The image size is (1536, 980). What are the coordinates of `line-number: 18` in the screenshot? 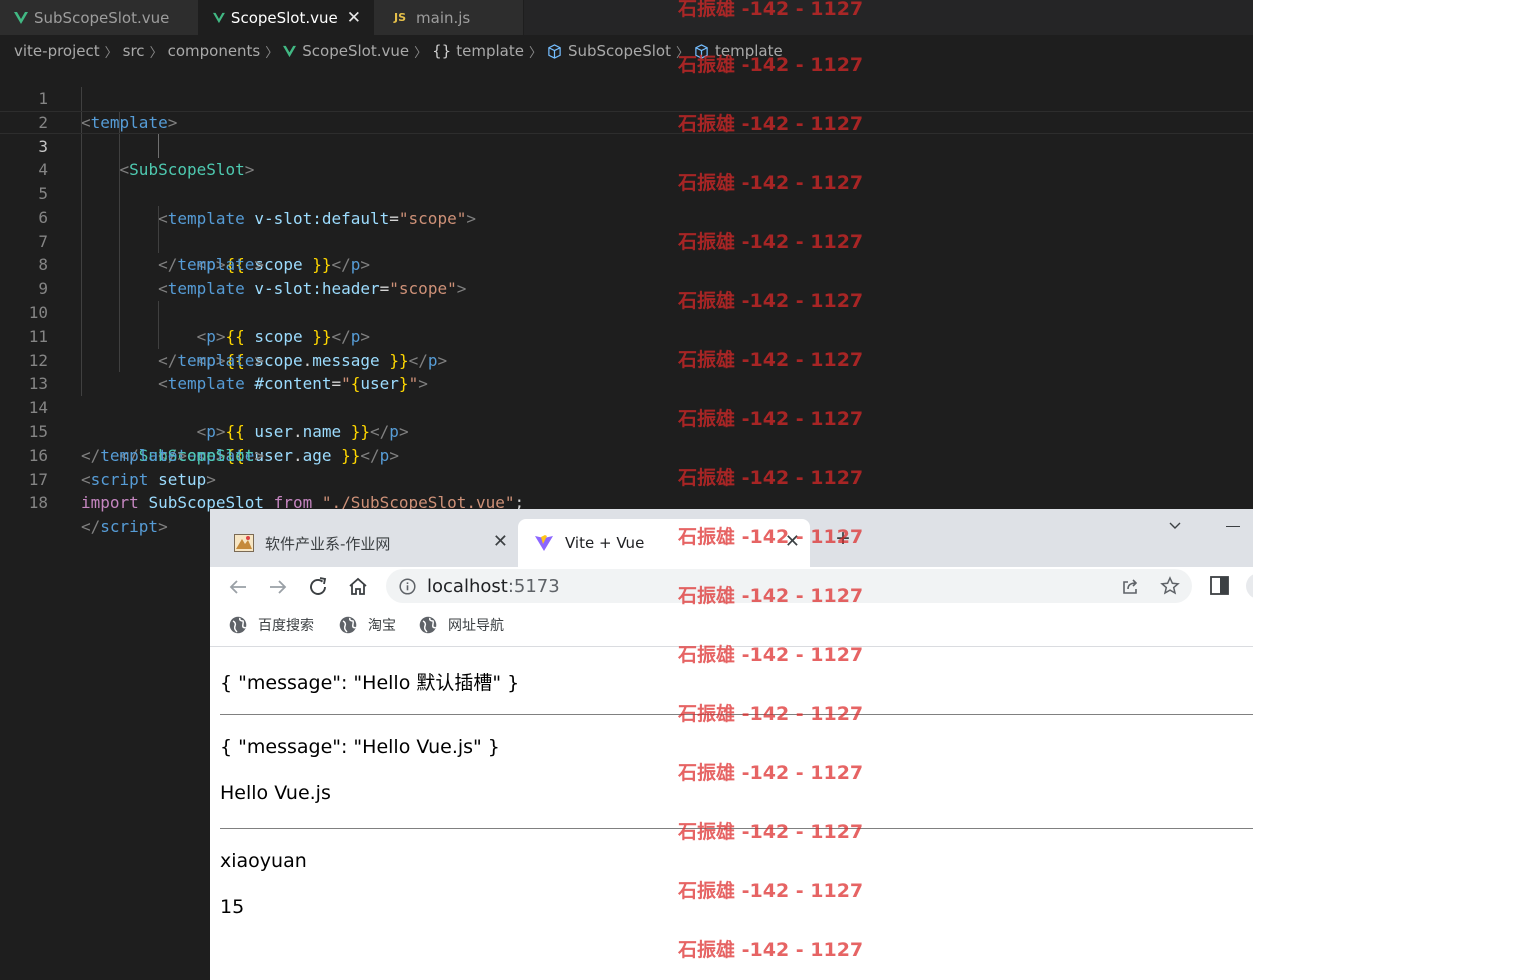 It's located at (38, 503).